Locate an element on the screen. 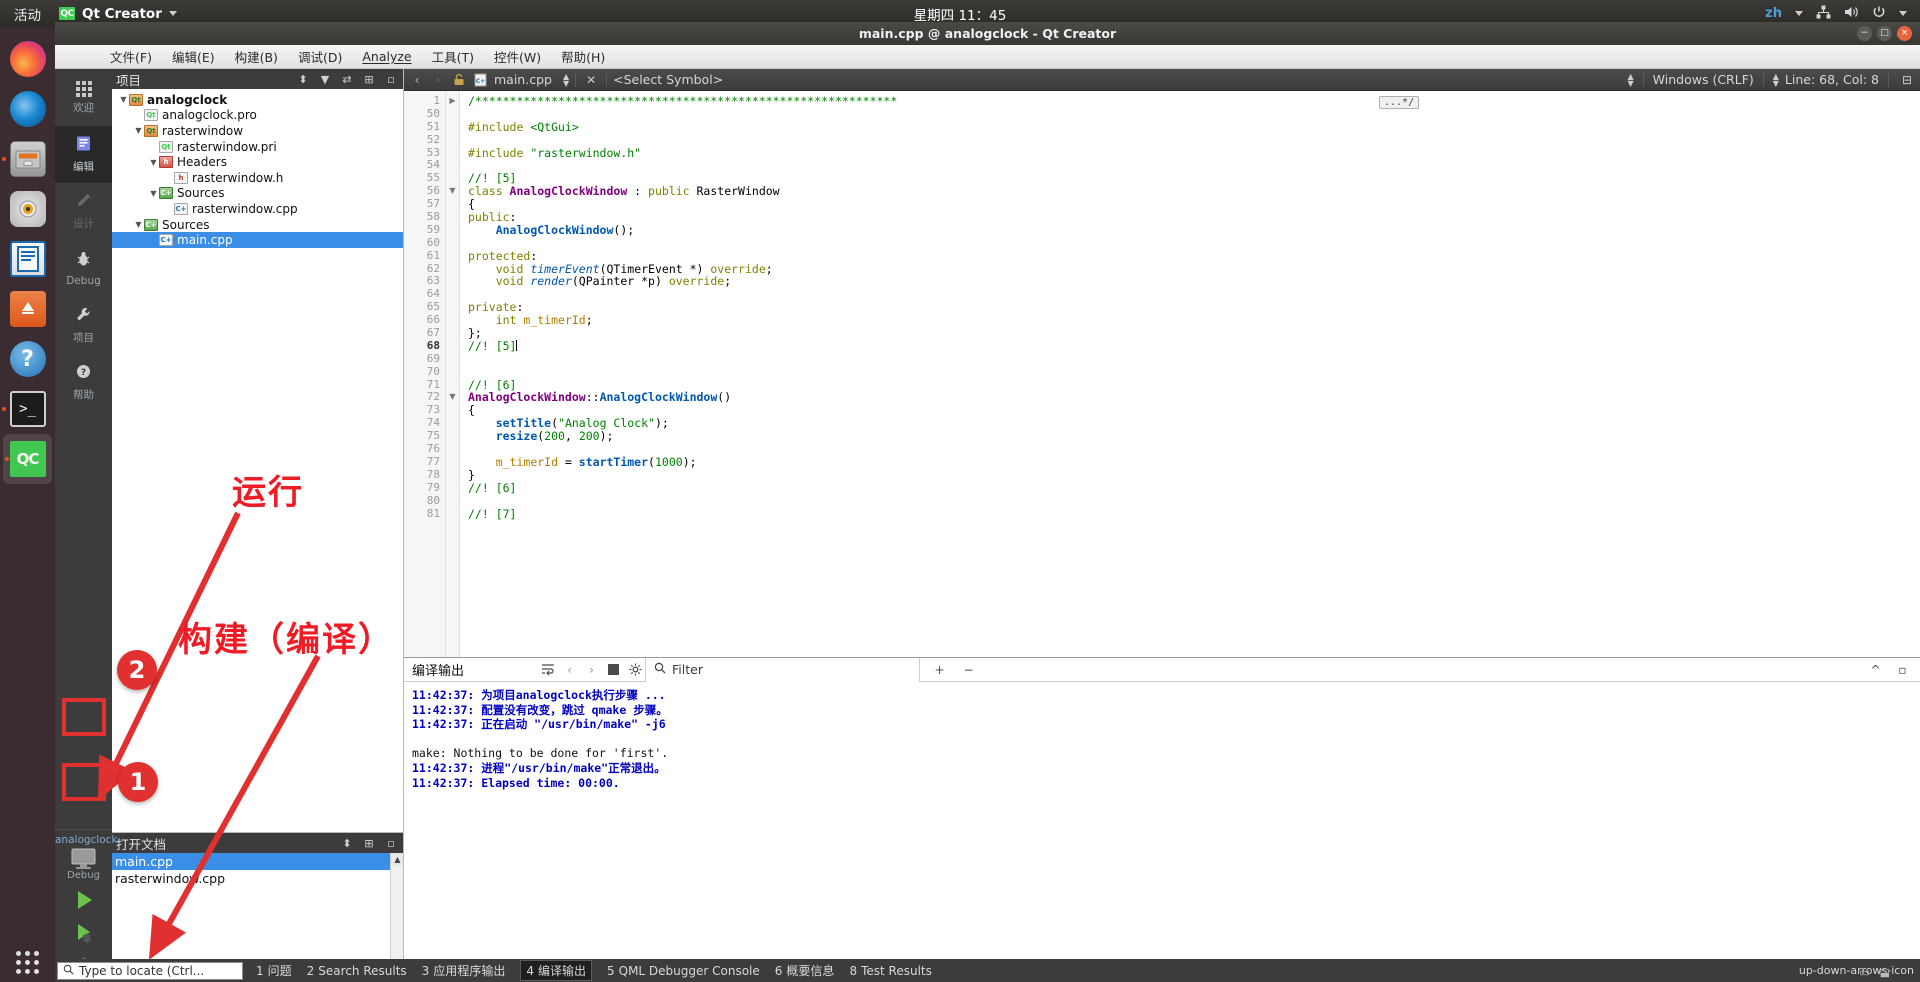 This screenshot has width=1920, height=982. output-tab-----: 6 概要信息 is located at coordinates (805, 970).